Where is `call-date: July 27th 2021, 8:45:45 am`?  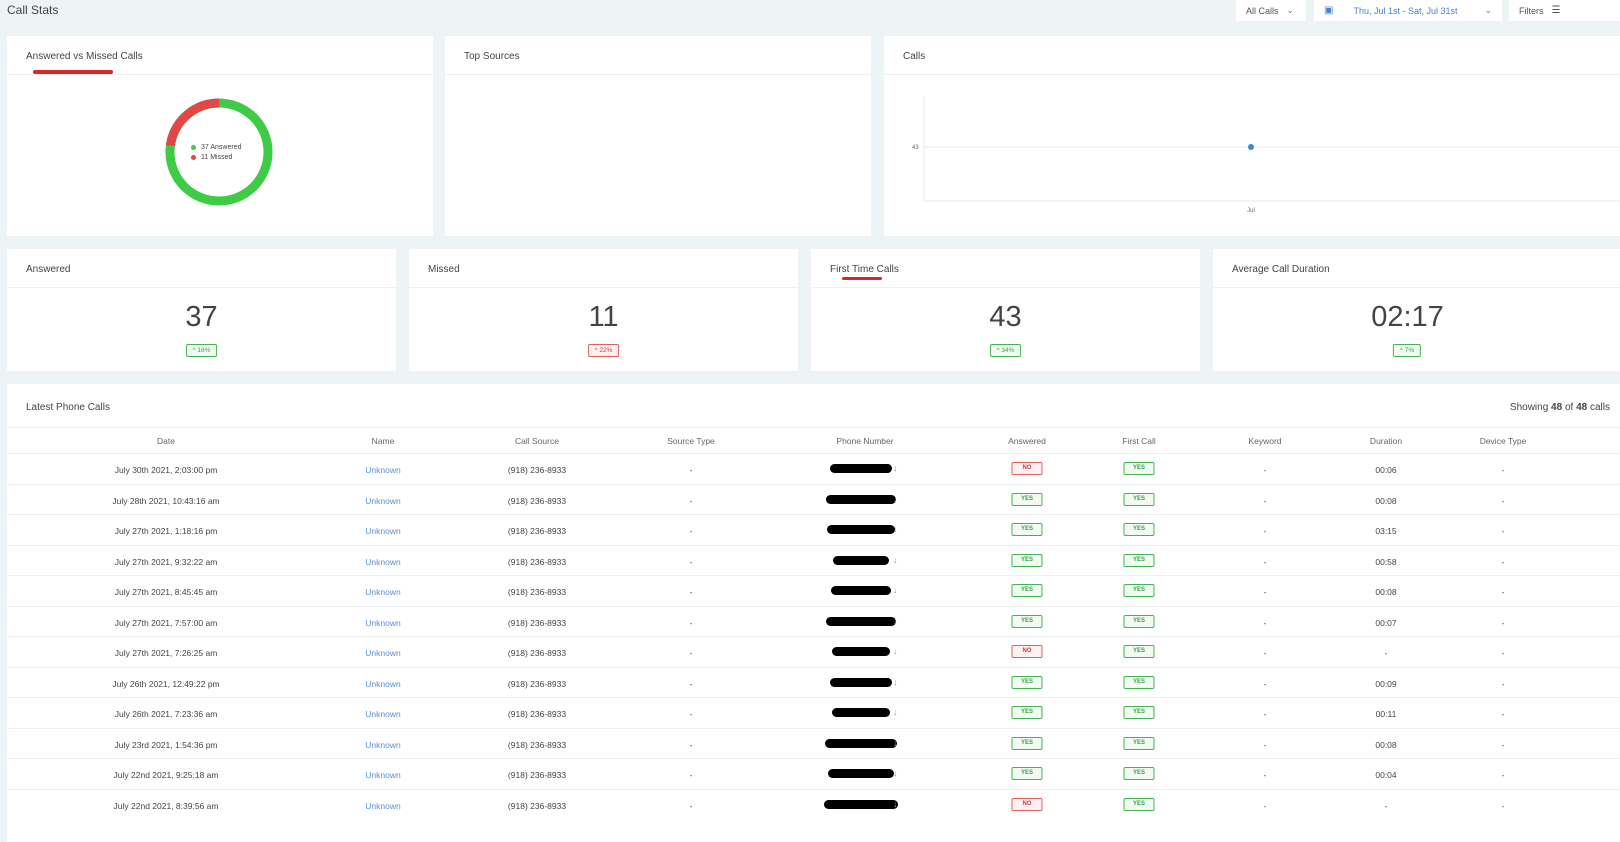 call-date: July 27th 2021, 8:45:45 am is located at coordinates (166, 592).